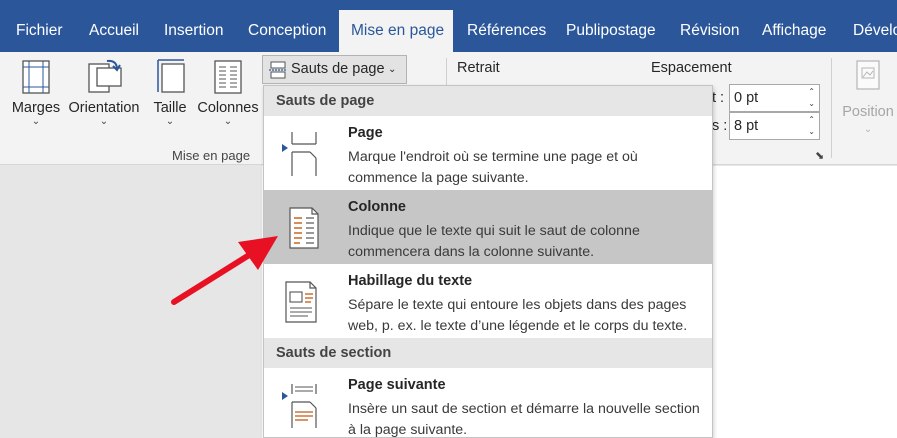 The width and height of the screenshot is (897, 438). Describe the element at coordinates (211, 155) in the screenshot. I see `group-label-mise-en-page: Mise en page` at that location.